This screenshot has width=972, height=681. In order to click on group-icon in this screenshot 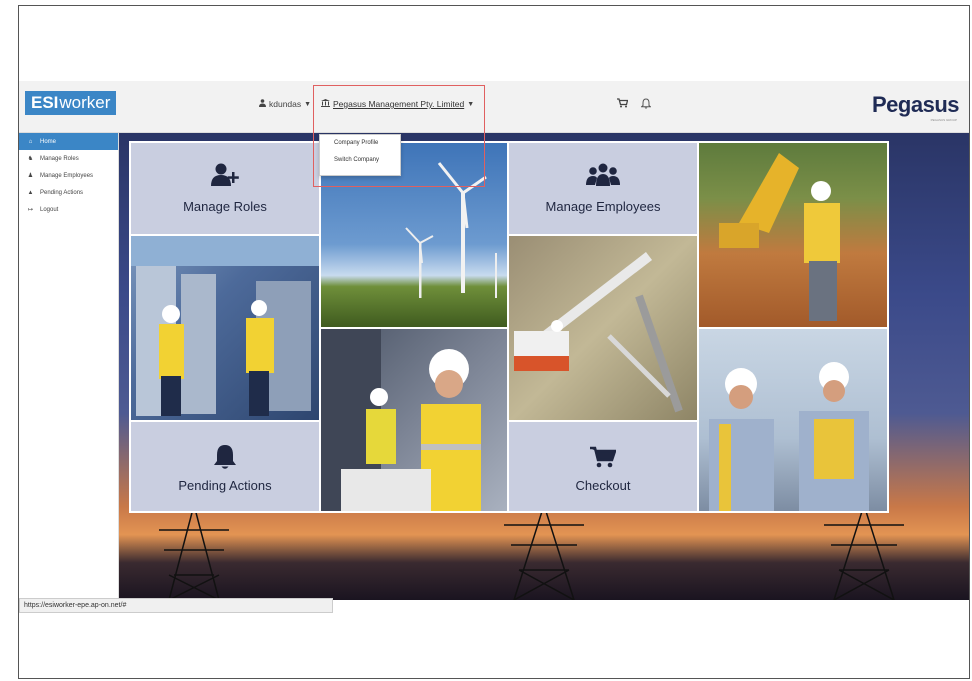, I will do `click(603, 177)`.